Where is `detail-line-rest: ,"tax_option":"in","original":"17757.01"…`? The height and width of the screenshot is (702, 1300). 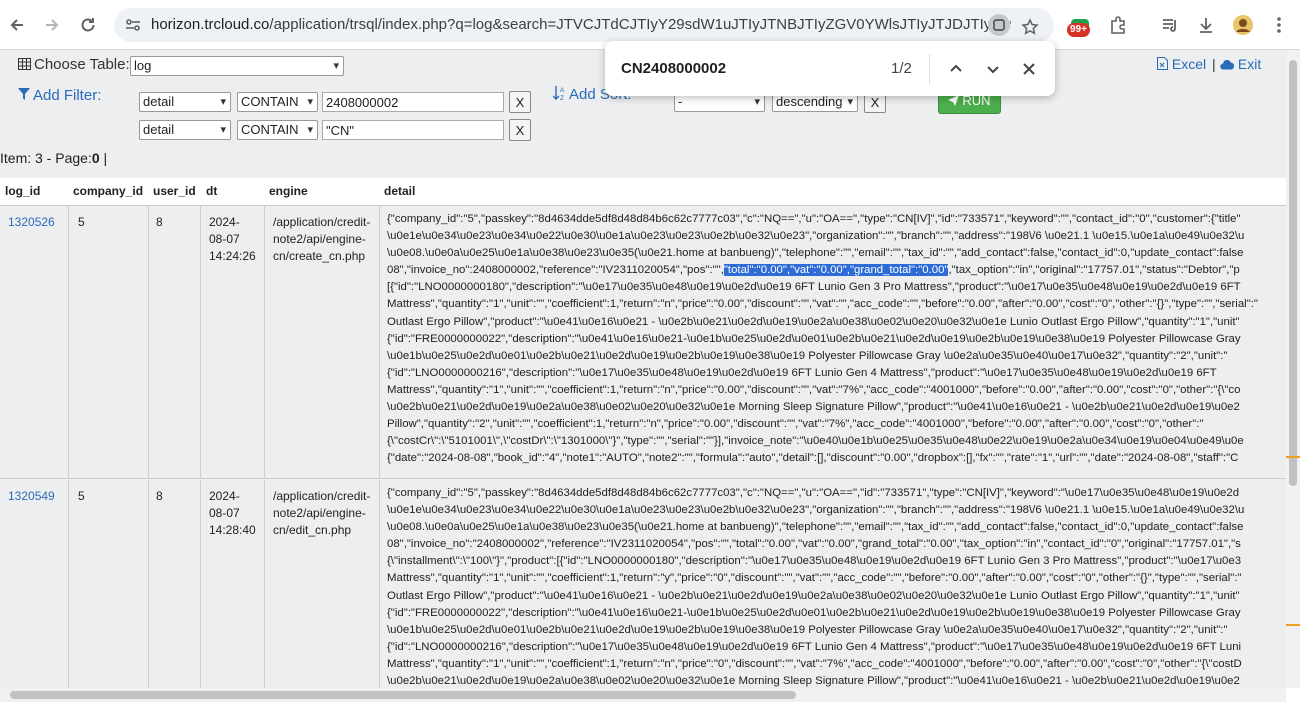 detail-line-rest: ,"tax_option":"in","original":"17757.01"… is located at coordinates (1094, 270).